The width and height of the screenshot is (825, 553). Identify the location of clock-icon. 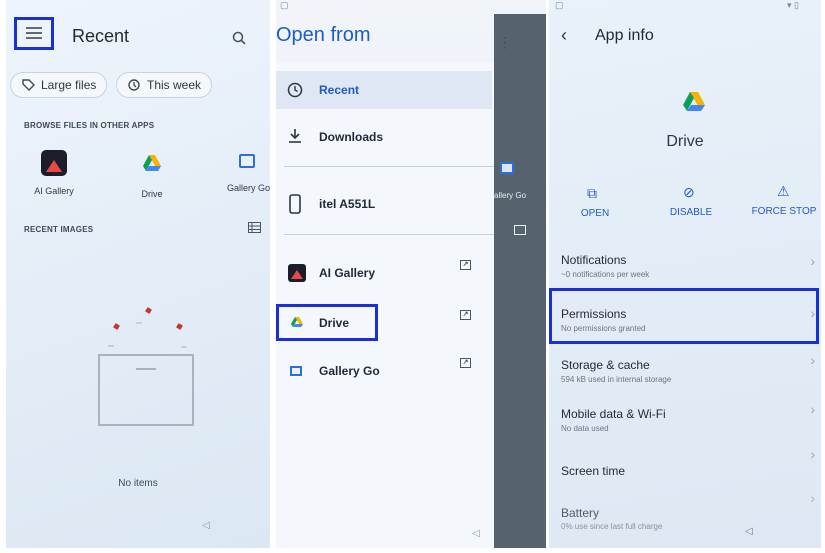
(295, 90).